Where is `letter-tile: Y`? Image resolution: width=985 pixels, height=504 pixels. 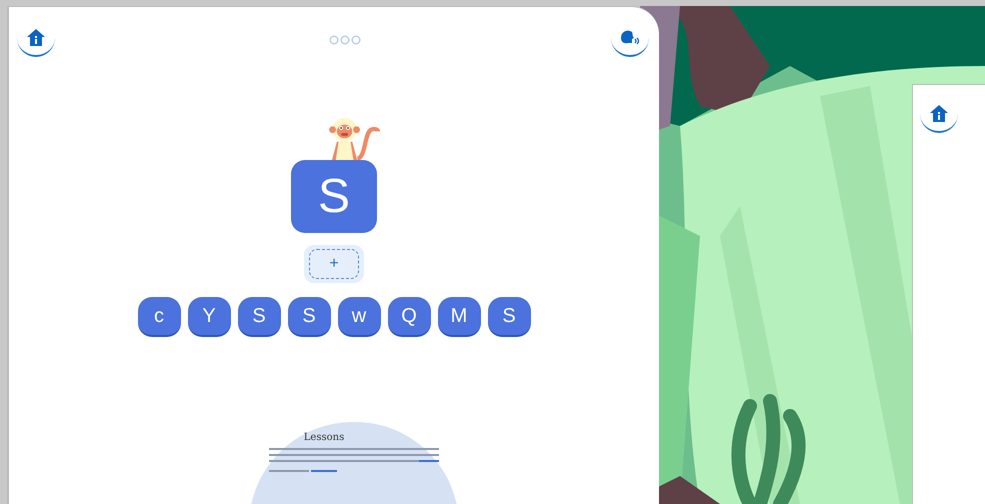
letter-tile: Y is located at coordinates (209, 317).